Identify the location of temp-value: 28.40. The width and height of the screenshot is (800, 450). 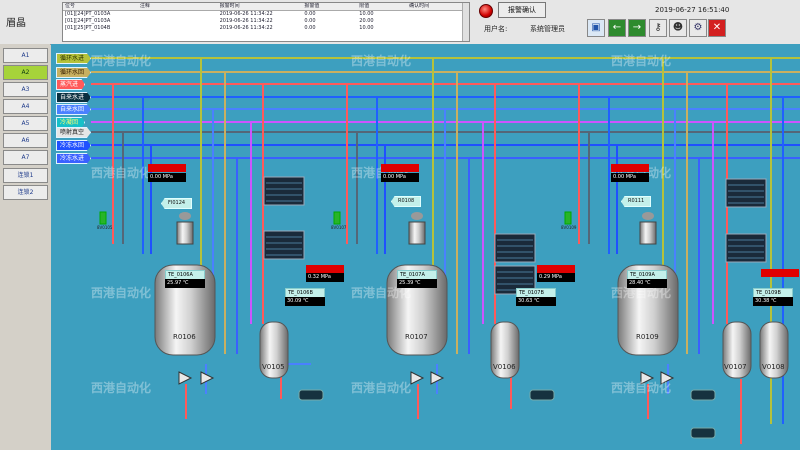
(636, 283).